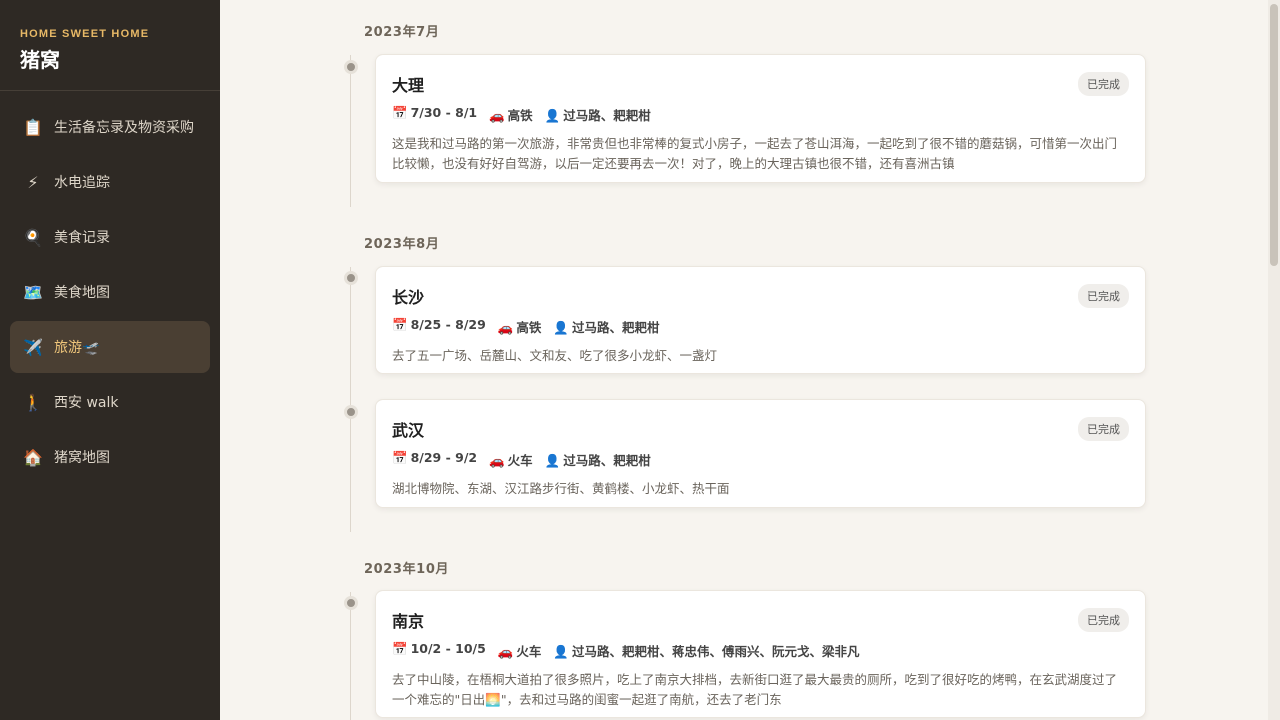  I want to click on sidebar-item-label: 生活备忘录及物资采购, so click(124, 128).